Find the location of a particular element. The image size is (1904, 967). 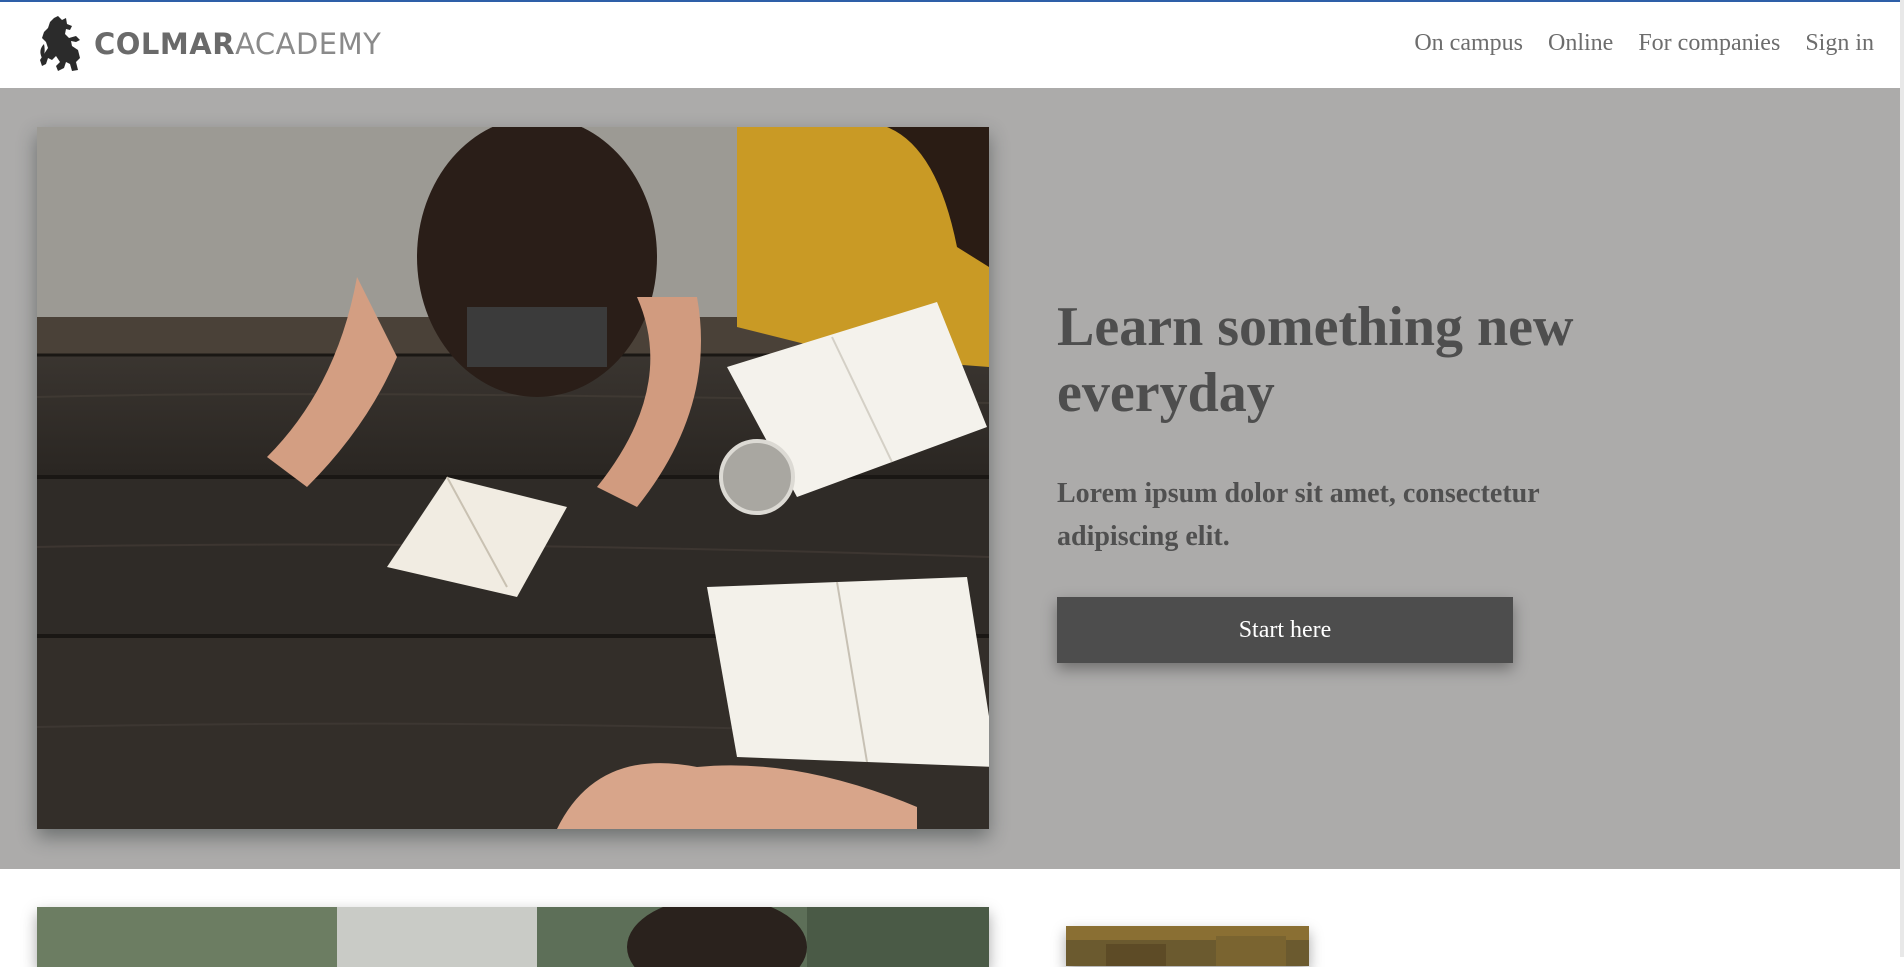

nav-online: Online is located at coordinates (1580, 43).